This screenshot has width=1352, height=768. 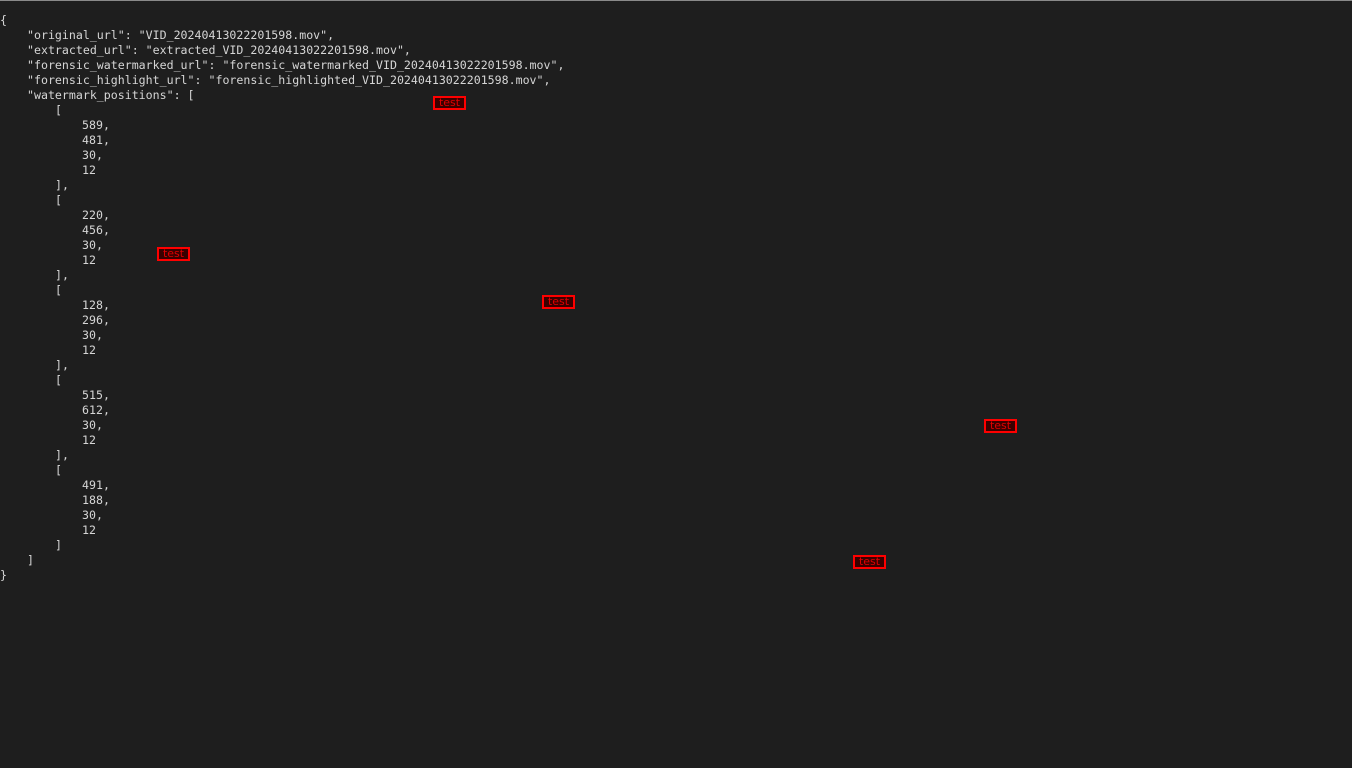 What do you see at coordinates (96, 140) in the screenshot?
I see `json-line: 481,` at bounding box center [96, 140].